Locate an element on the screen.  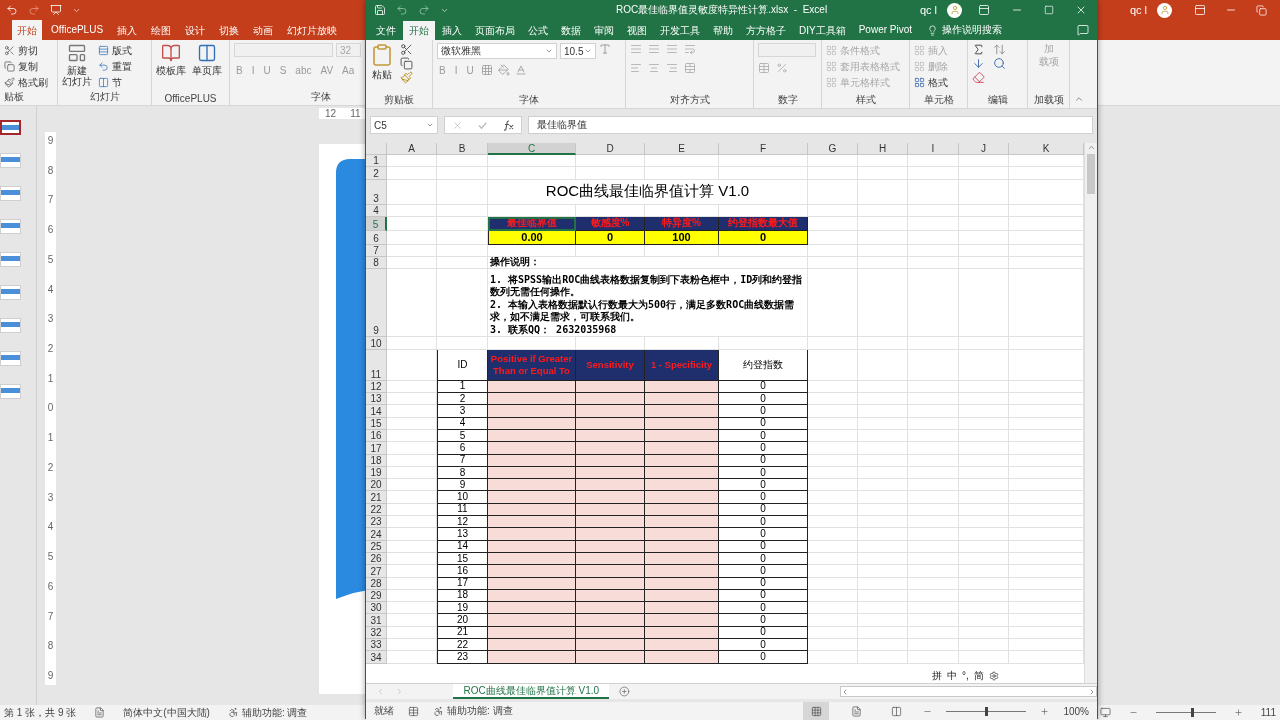
ribbon-tab: 切换 is located at coordinates (229, 30).